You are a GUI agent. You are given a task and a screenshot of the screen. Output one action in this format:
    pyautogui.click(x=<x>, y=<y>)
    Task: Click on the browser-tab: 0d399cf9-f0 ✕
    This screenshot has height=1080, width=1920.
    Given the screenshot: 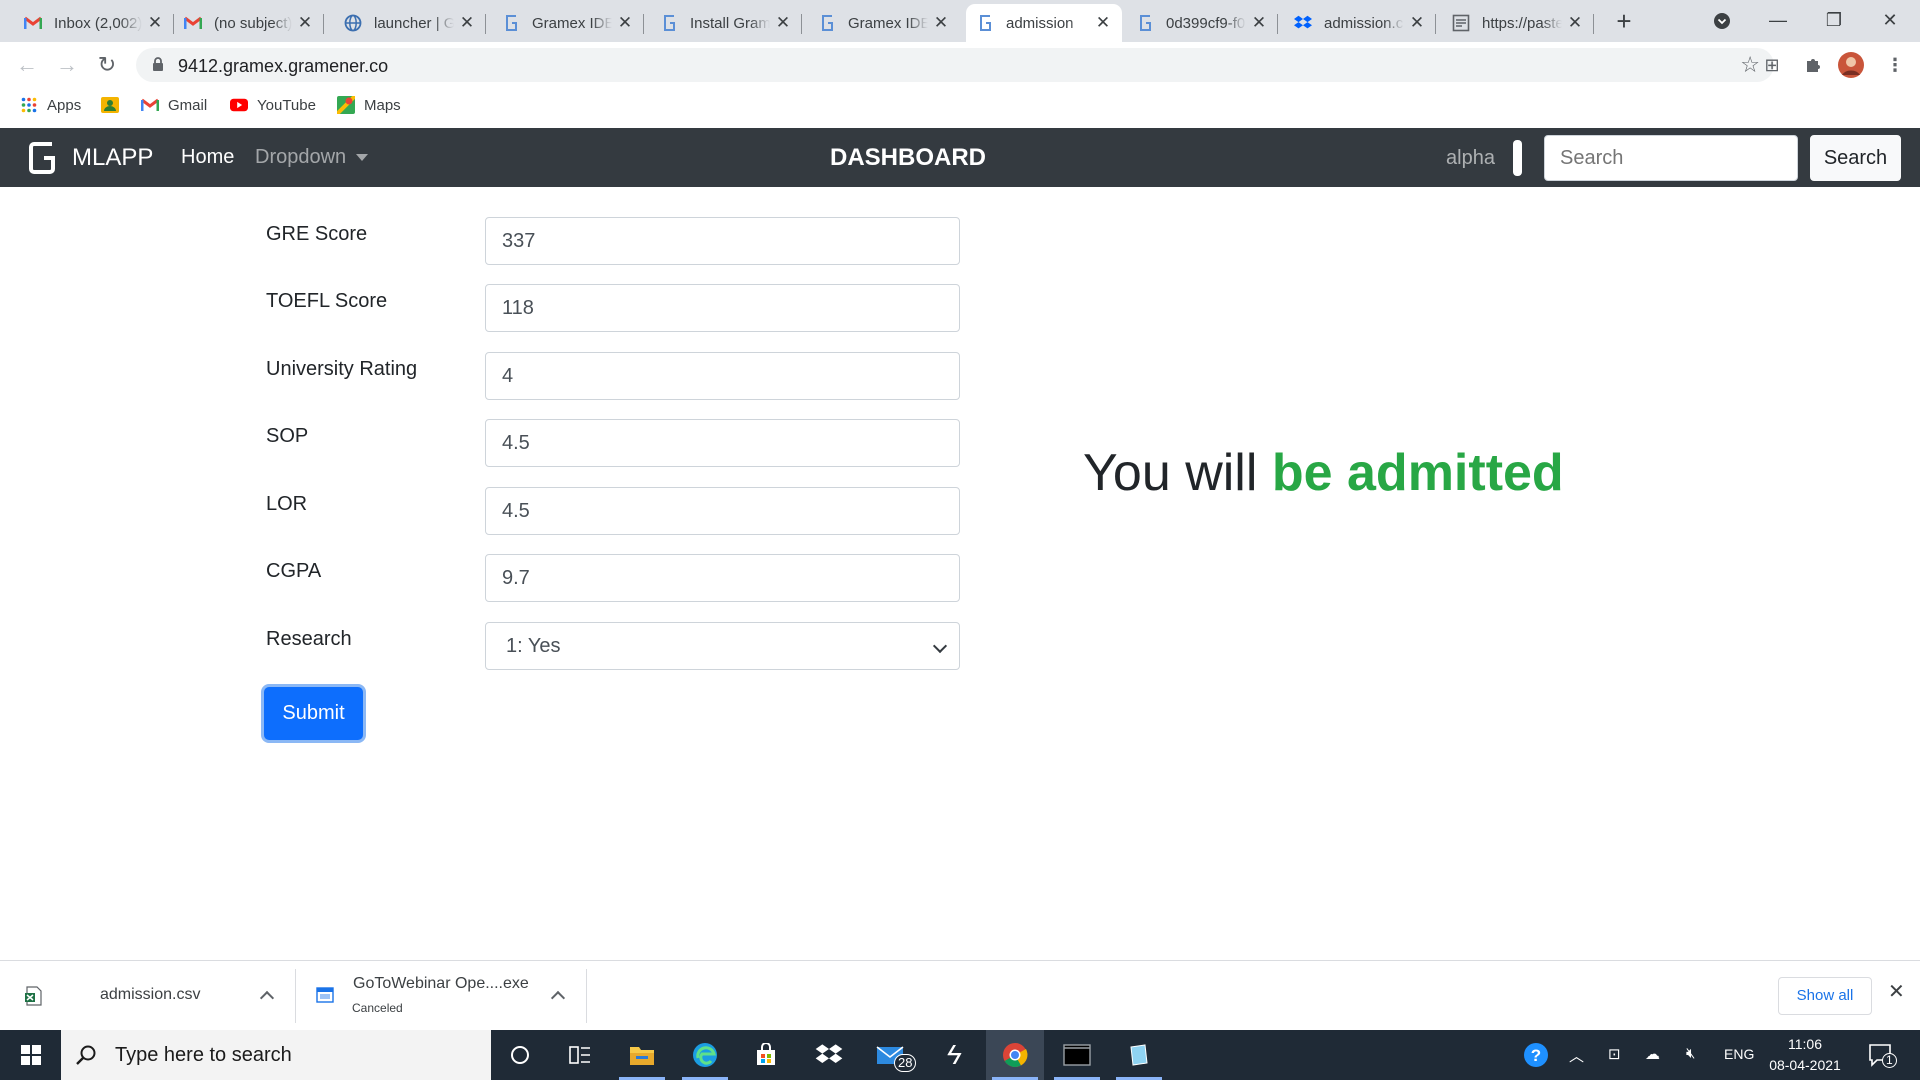 What is the action you would take?
    pyautogui.click(x=1202, y=23)
    